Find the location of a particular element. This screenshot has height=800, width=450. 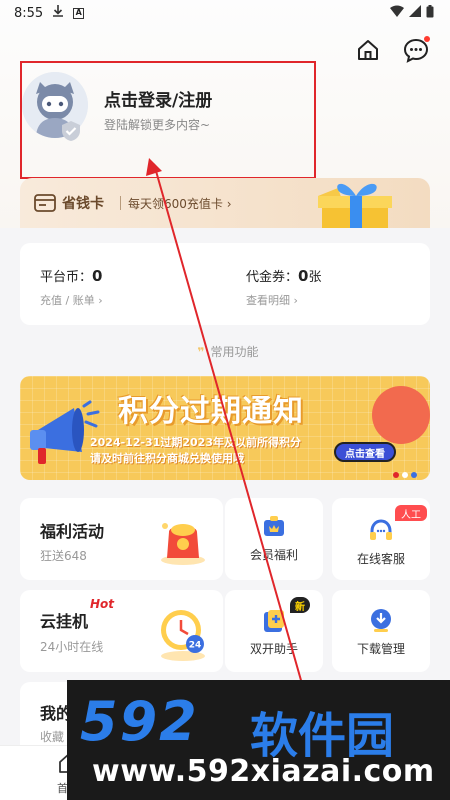

new-badge: 新 is located at coordinates (300, 605).